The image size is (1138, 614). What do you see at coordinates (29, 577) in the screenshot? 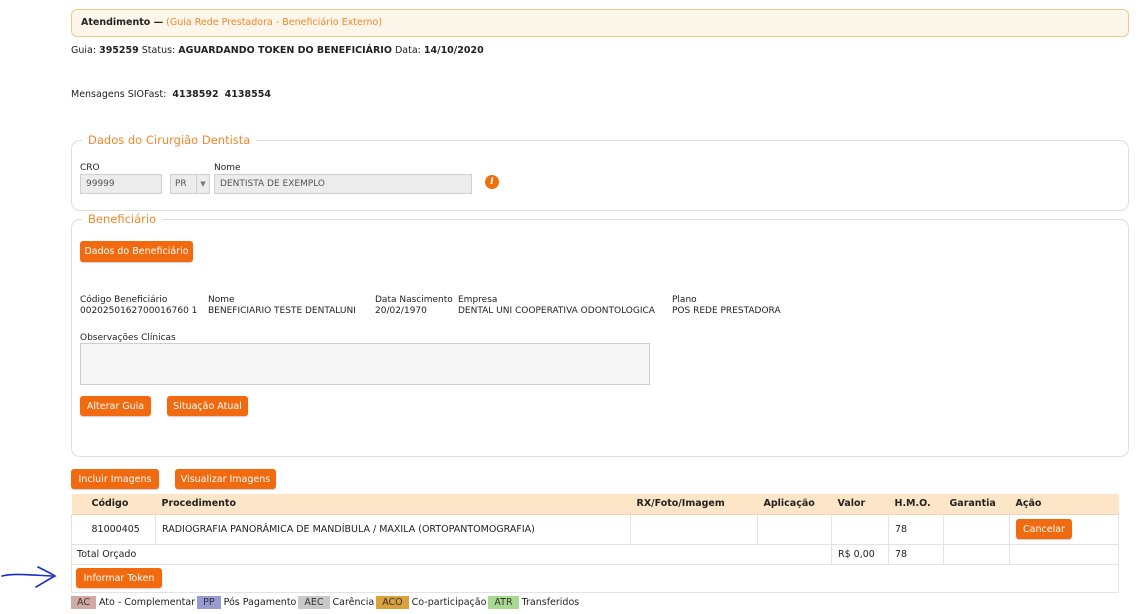
I see `arrow-annotation-icon` at bounding box center [29, 577].